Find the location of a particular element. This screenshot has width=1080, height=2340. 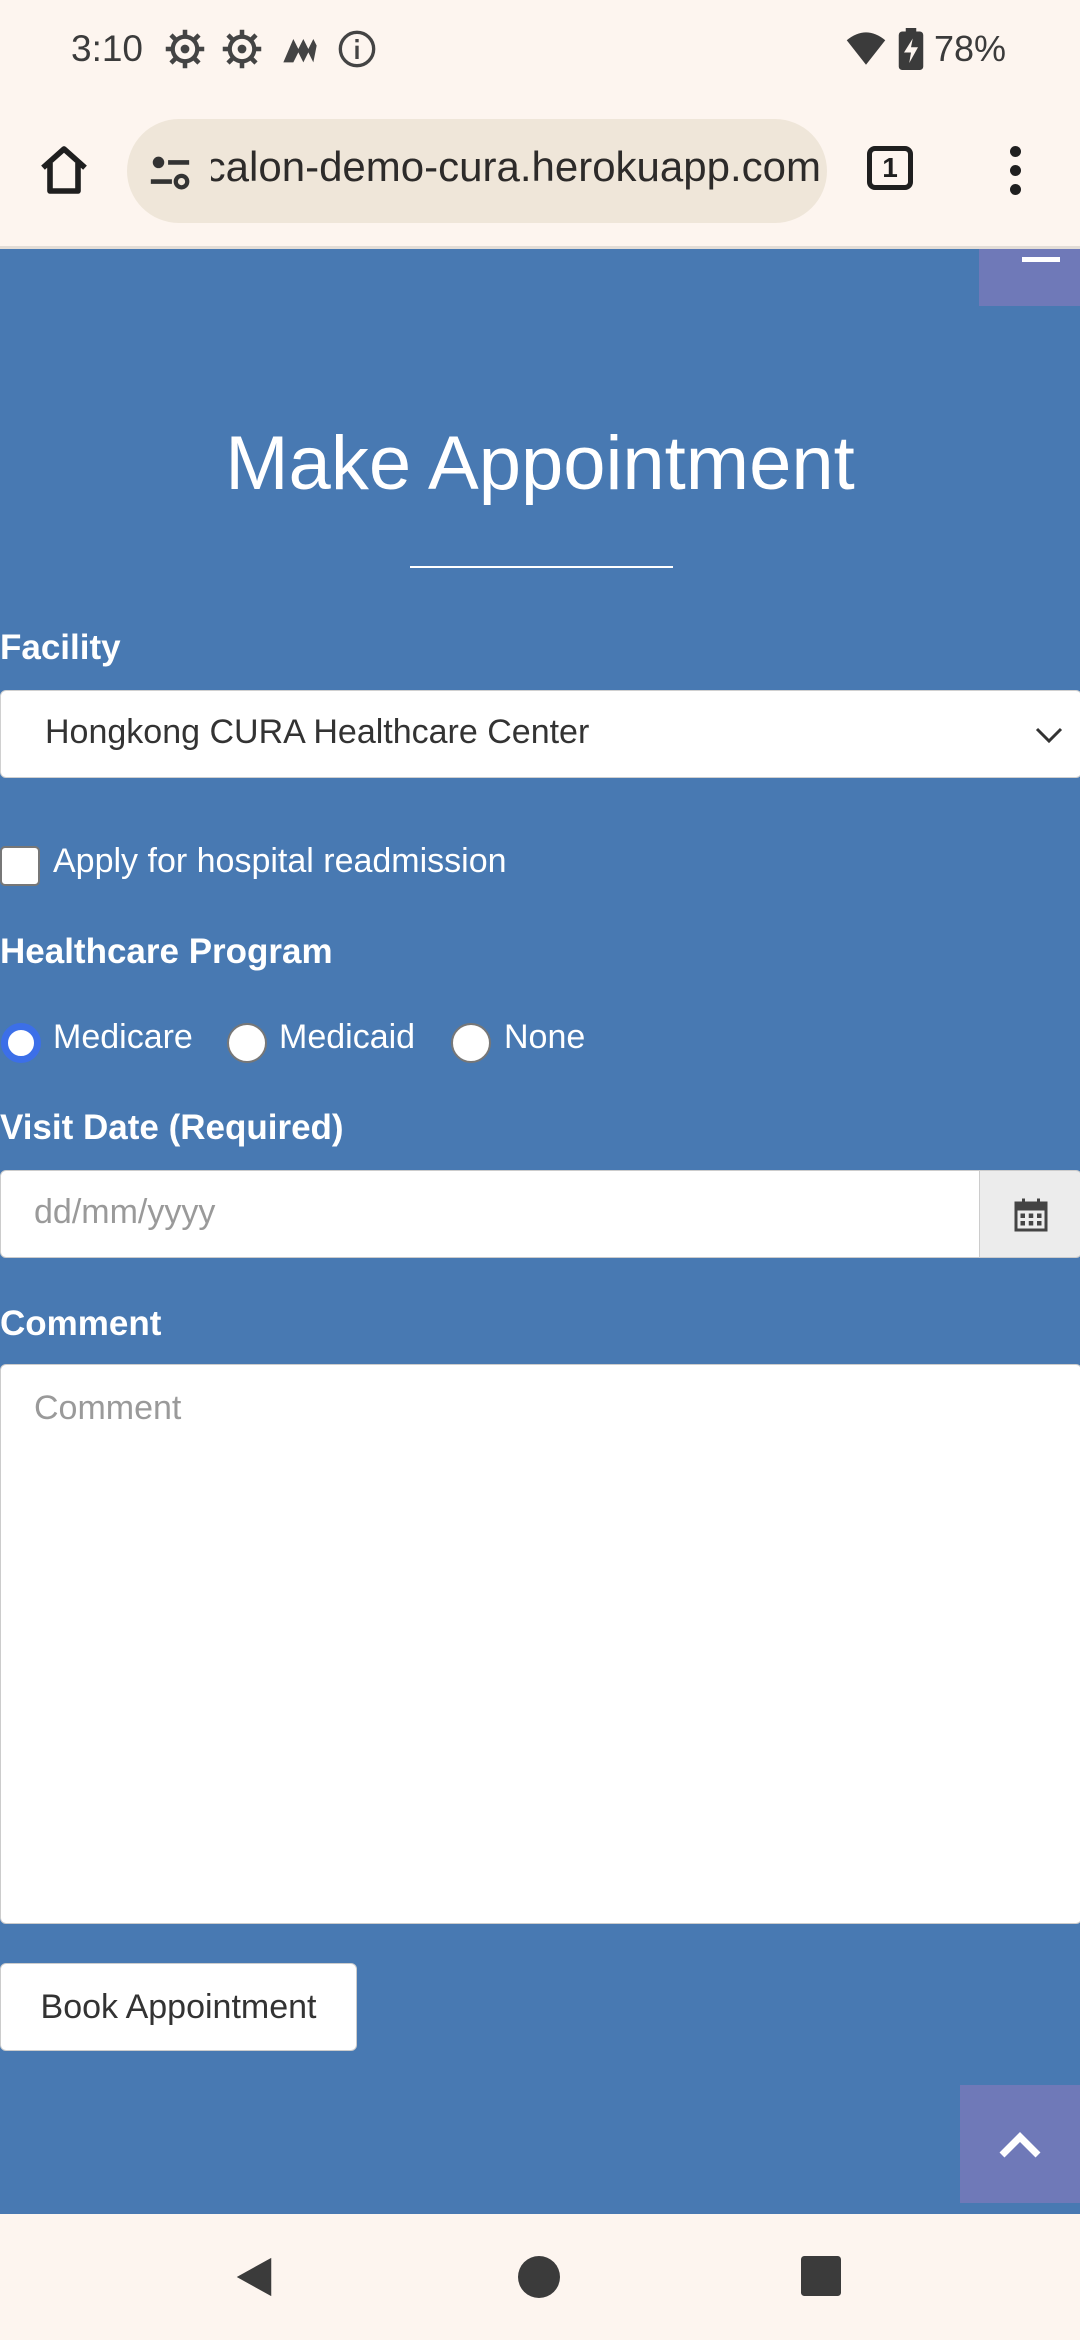

calendar-button is located at coordinates (1029, 1214).